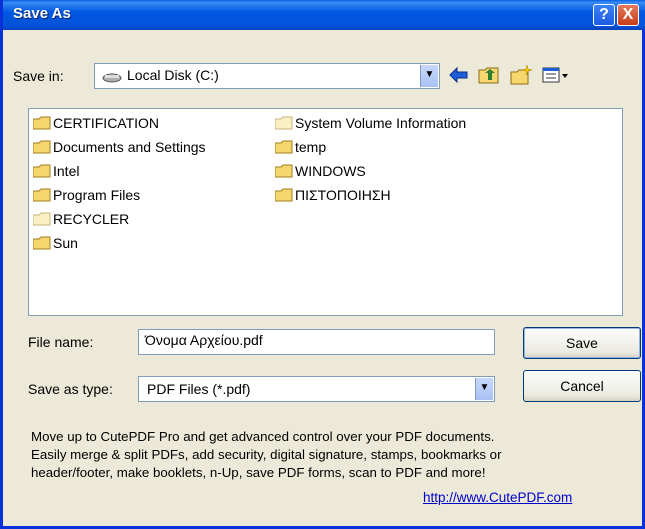 Image resolution: width=645 pixels, height=529 pixels. I want to click on view-menu-icon, so click(556, 75).